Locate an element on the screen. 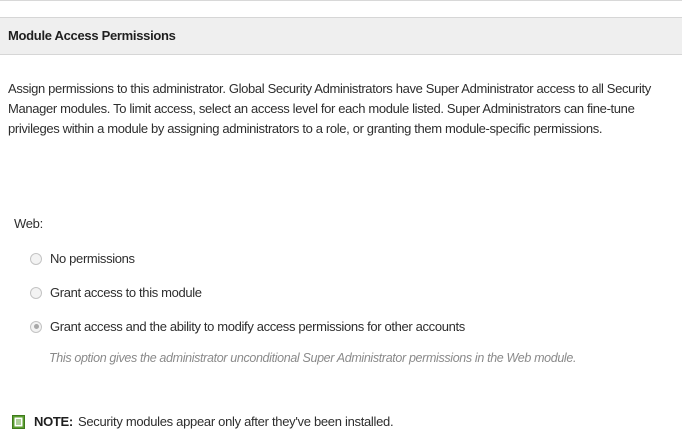 The width and height of the screenshot is (682, 443). radio-button-no-permissions is located at coordinates (36, 258).